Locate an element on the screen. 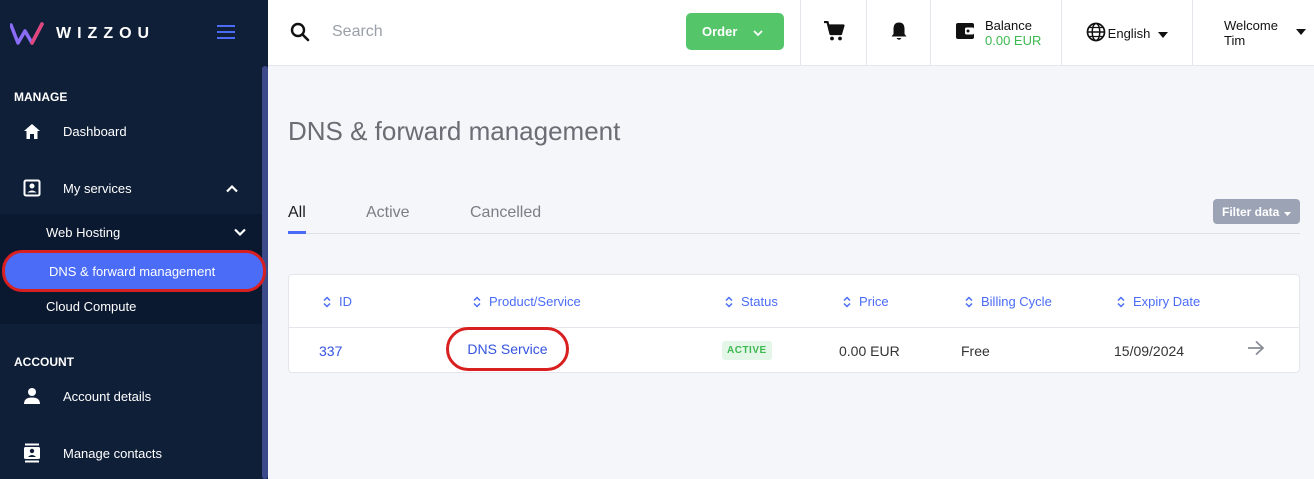 This screenshot has width=1314, height=479. submenu-item-dns-forward: DNS & forward management is located at coordinates (134, 271).